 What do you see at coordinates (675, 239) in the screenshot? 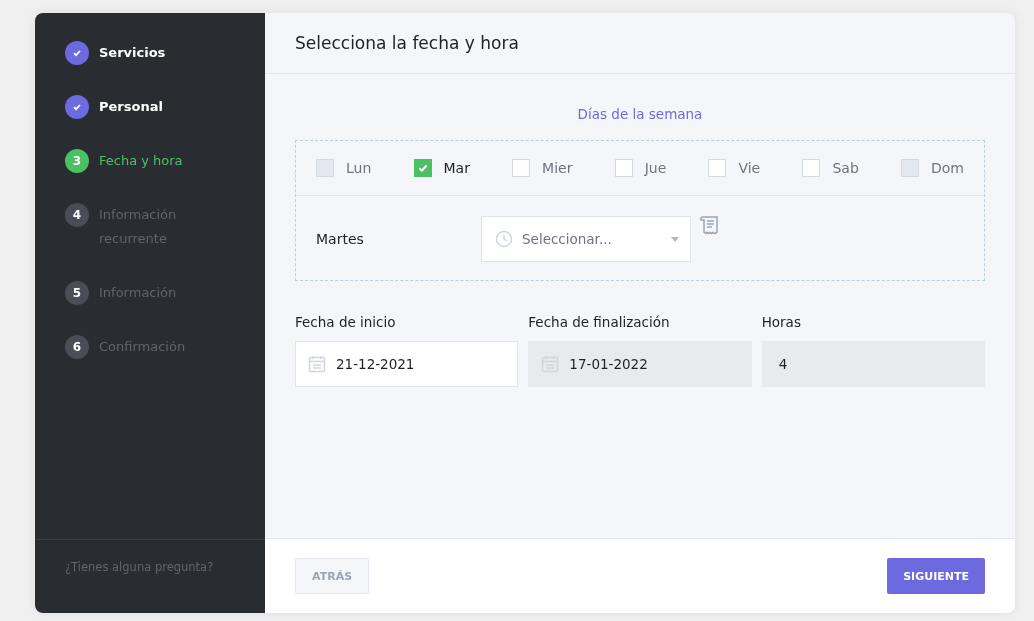
I see `caret-icon` at bounding box center [675, 239].